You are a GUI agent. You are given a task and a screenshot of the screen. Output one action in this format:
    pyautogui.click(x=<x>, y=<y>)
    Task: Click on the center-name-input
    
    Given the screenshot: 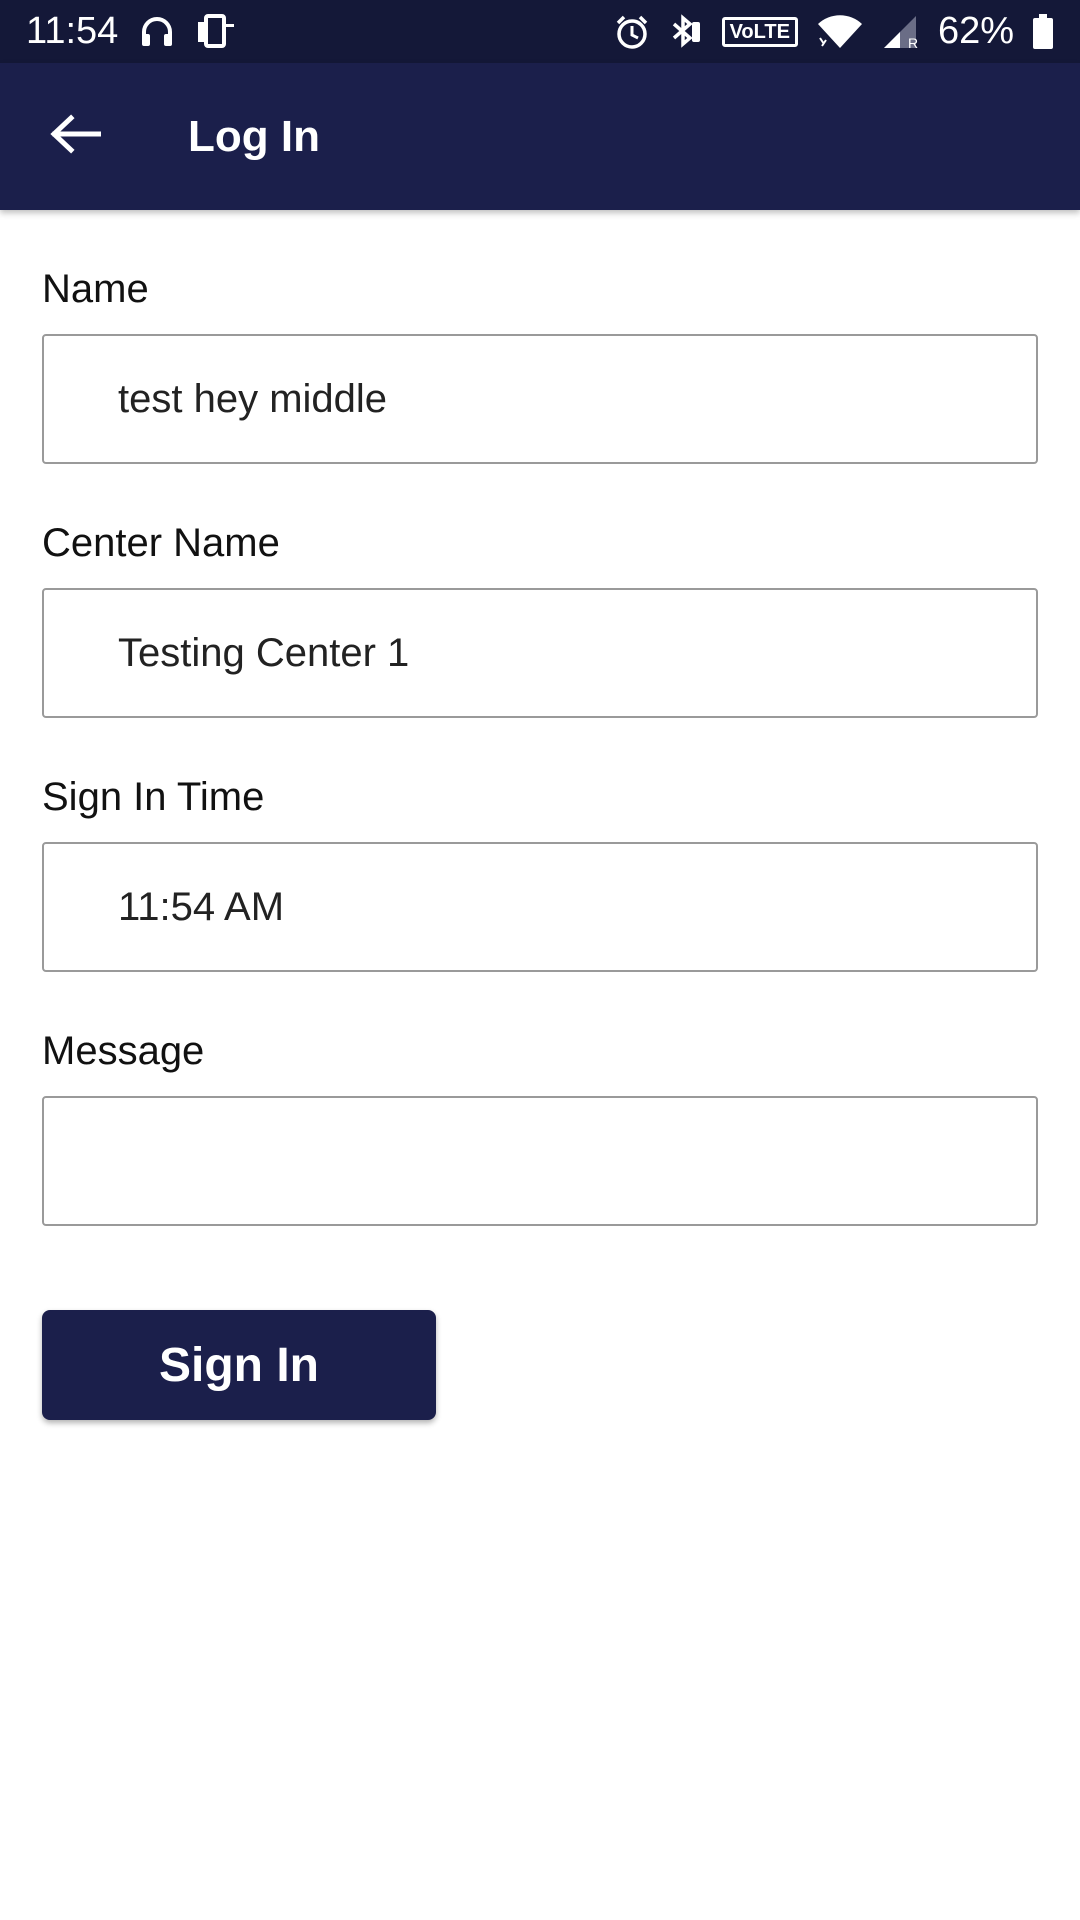 What is the action you would take?
    pyautogui.click(x=540, y=653)
    